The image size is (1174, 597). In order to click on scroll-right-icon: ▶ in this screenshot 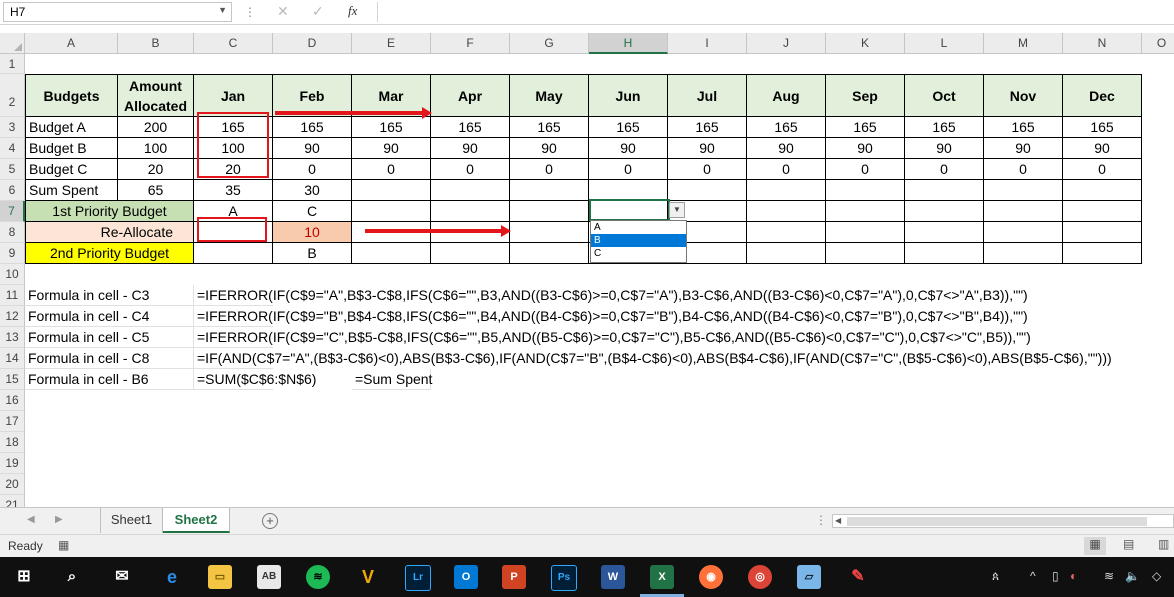, I will do `click(59, 519)`.